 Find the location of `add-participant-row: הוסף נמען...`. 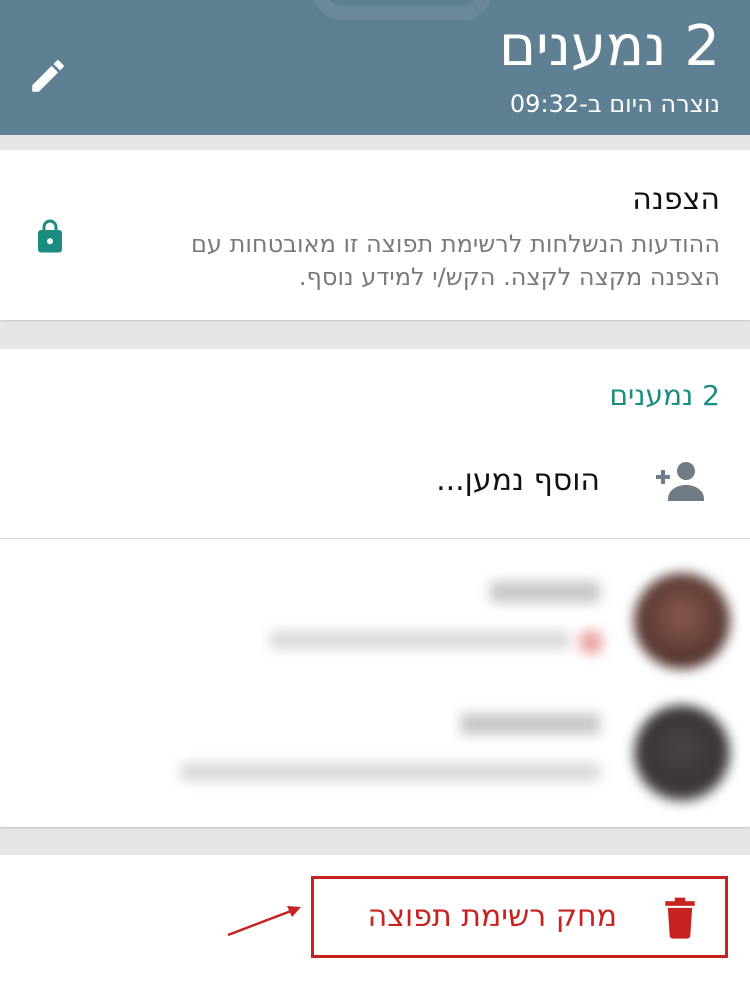

add-participant-row: הוסף נמען... is located at coordinates (375, 491).